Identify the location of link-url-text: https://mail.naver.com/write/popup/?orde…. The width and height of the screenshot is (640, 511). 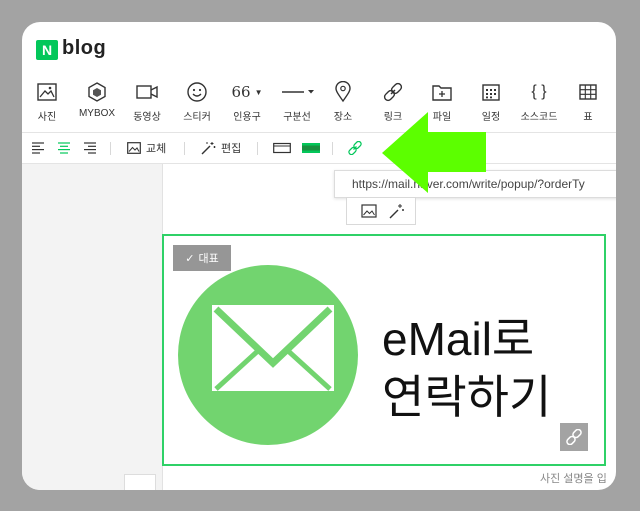
(468, 184).